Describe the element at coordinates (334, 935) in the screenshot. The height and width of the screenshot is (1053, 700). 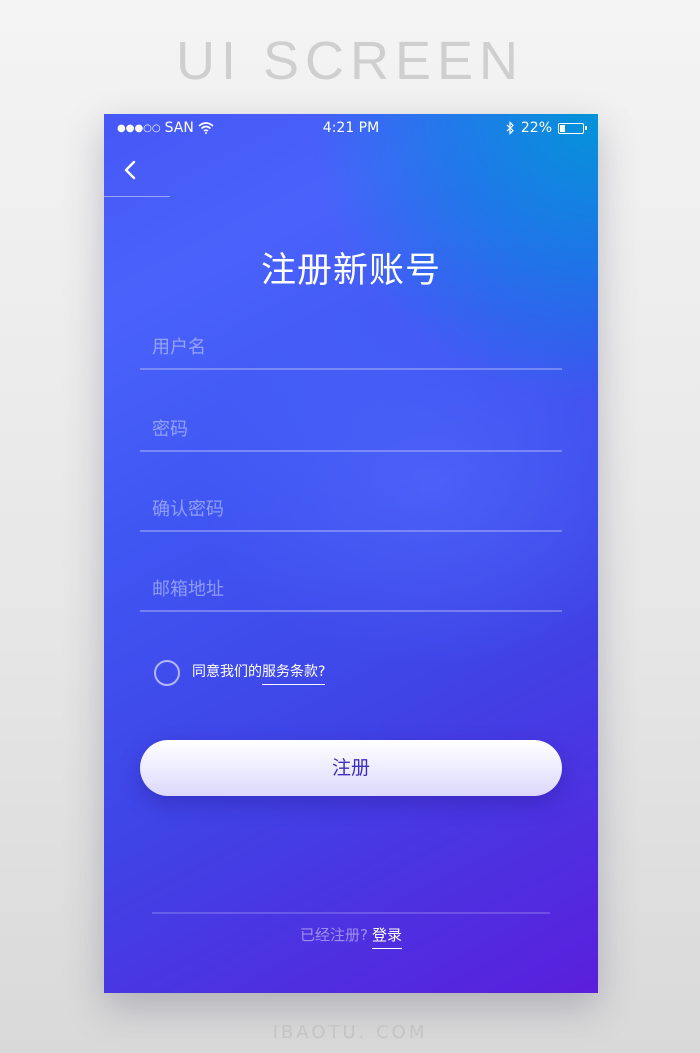
I see `already-registered-text: 已经注册?` at that location.